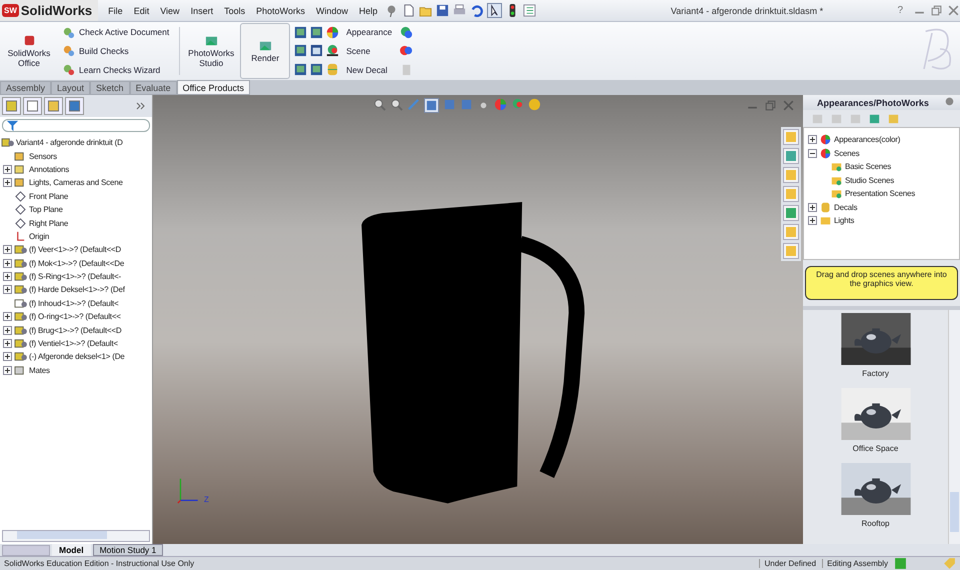 This screenshot has width=960, height=570. Describe the element at coordinates (76, 183) in the screenshot. I see `tree-item: Lights, Cameras and Scene` at that location.